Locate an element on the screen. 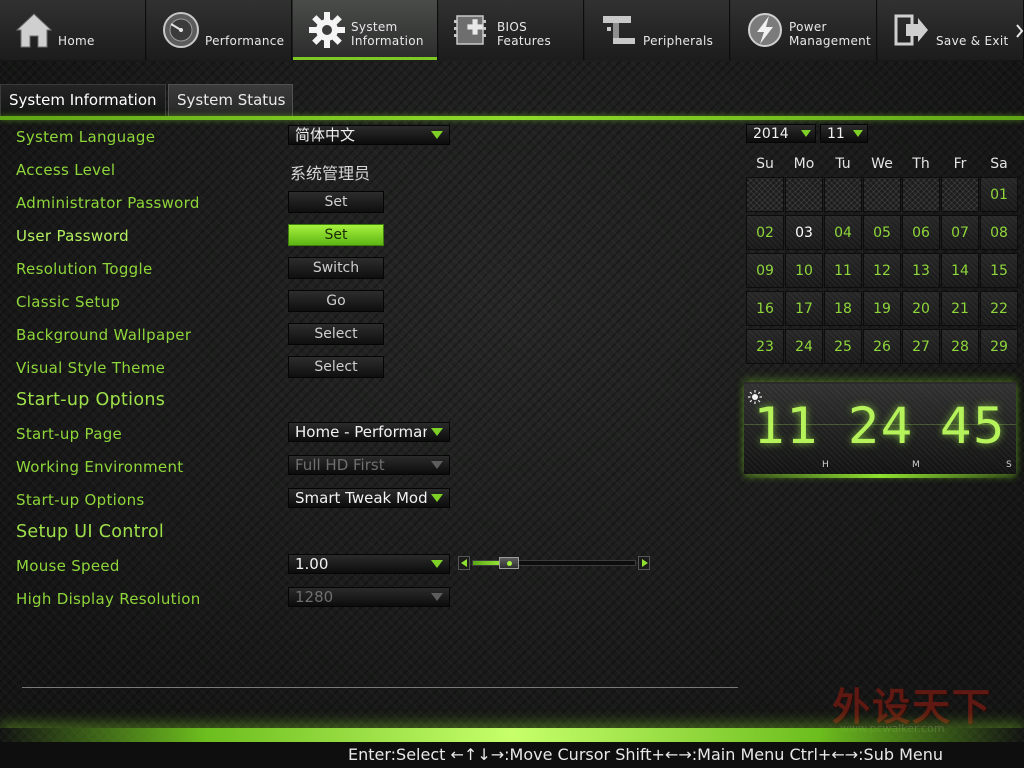  background-wallpaper-label: Background Wallpaper is located at coordinates (104, 335).